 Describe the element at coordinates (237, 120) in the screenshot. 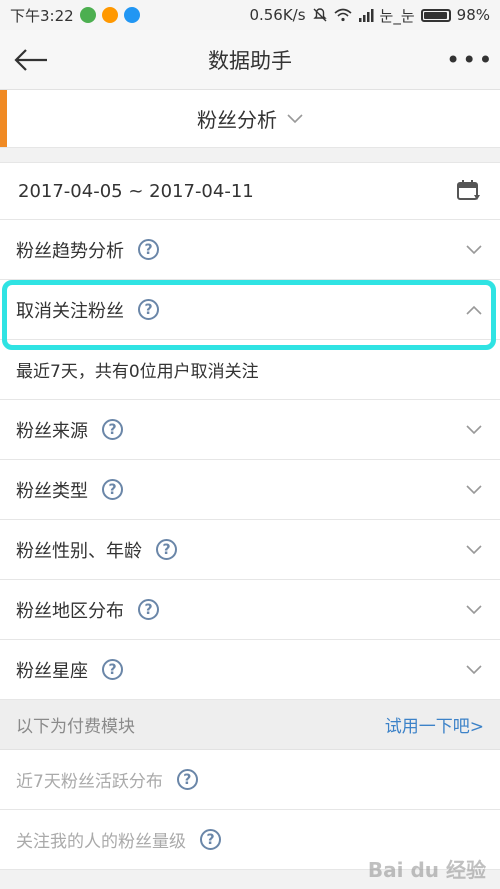

I see `section-title: 粉丝分析` at that location.